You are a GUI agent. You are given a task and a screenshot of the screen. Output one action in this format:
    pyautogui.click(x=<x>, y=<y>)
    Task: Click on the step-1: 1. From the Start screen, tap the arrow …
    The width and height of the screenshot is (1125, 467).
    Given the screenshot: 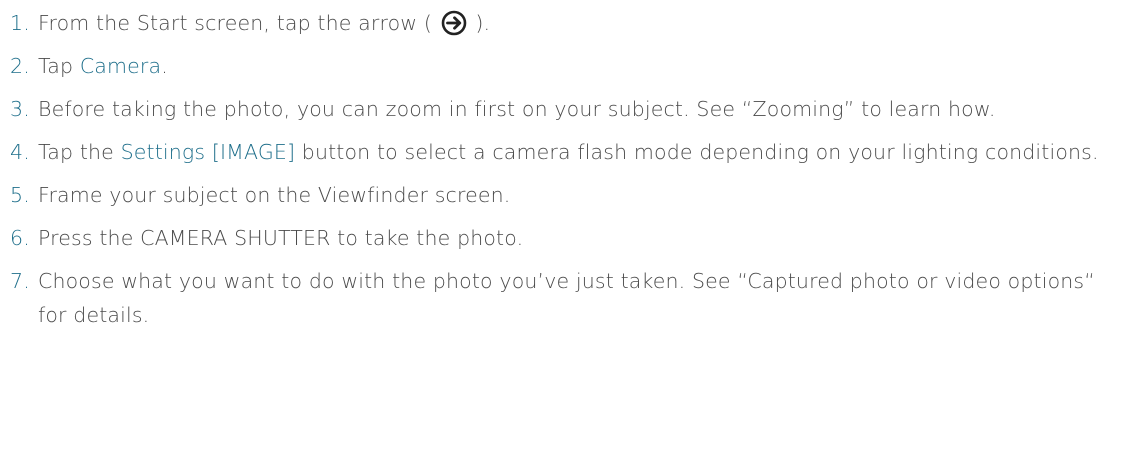 What is the action you would take?
    pyautogui.click(x=560, y=23)
    